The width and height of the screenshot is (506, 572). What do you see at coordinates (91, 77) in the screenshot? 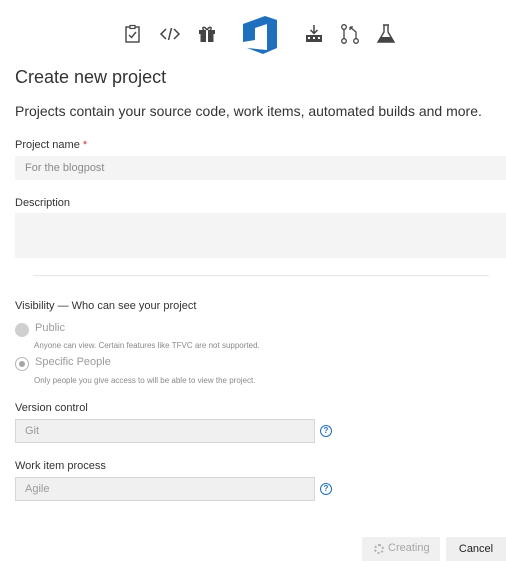
I see `page-title: Create new project` at bounding box center [91, 77].